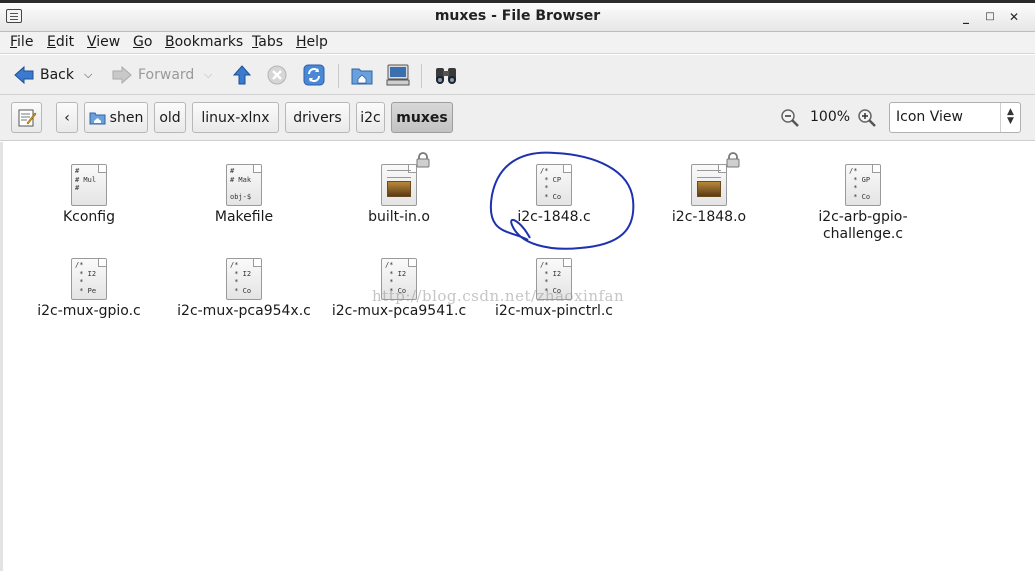 This screenshot has width=1035, height=571. Describe the element at coordinates (244, 279) in the screenshot. I see `text-file-icon: /* * I2 * * Co` at that location.